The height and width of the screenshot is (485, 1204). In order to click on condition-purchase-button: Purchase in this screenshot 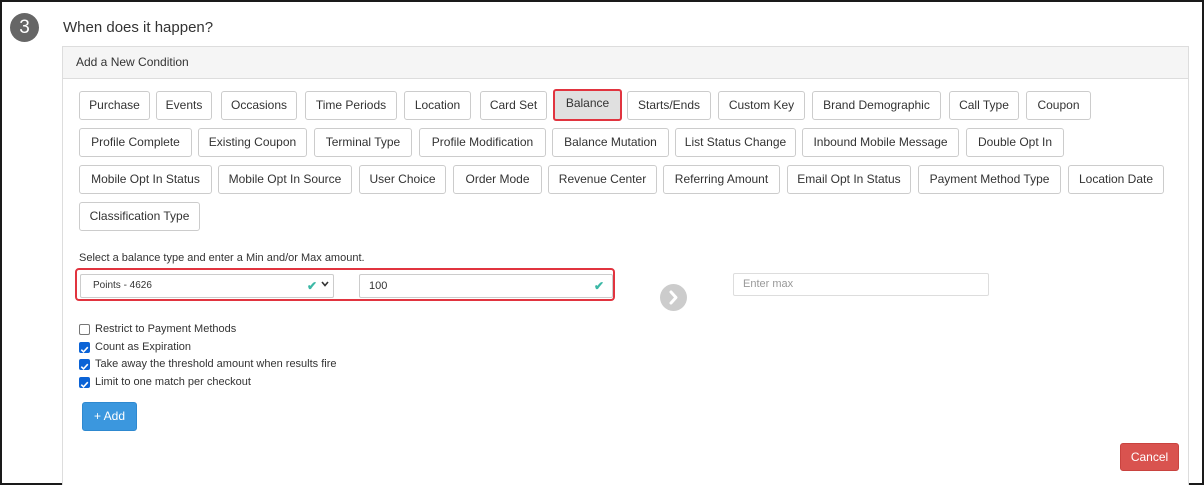, I will do `click(114, 105)`.